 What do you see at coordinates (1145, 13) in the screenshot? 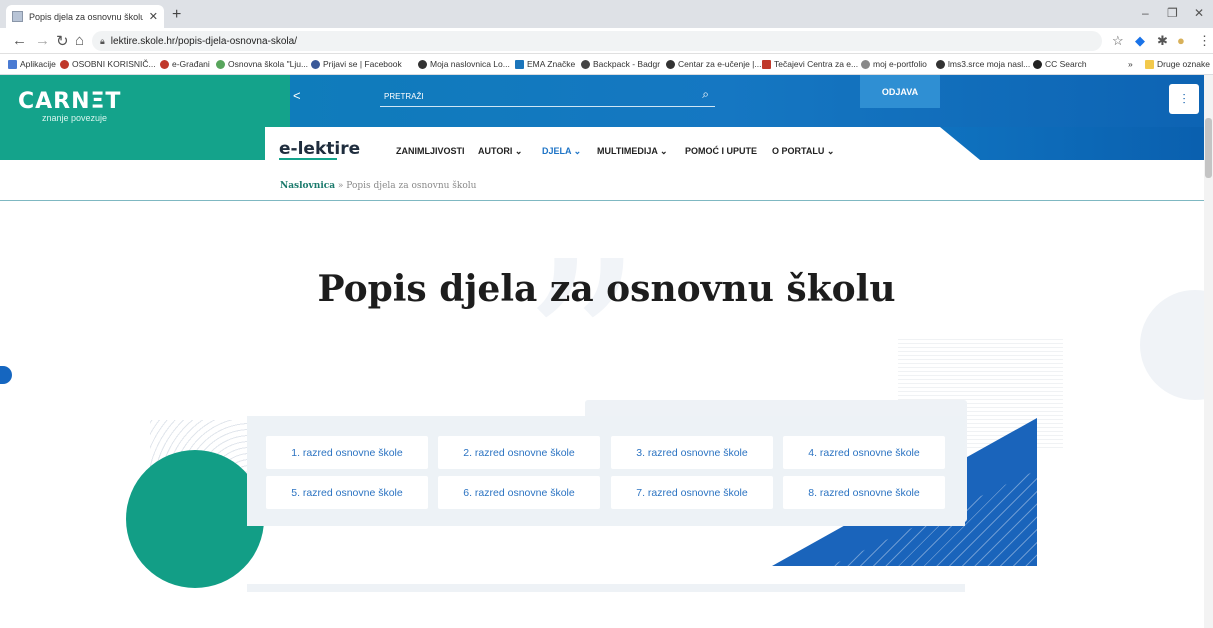
I see `minimize-button: –` at bounding box center [1145, 13].